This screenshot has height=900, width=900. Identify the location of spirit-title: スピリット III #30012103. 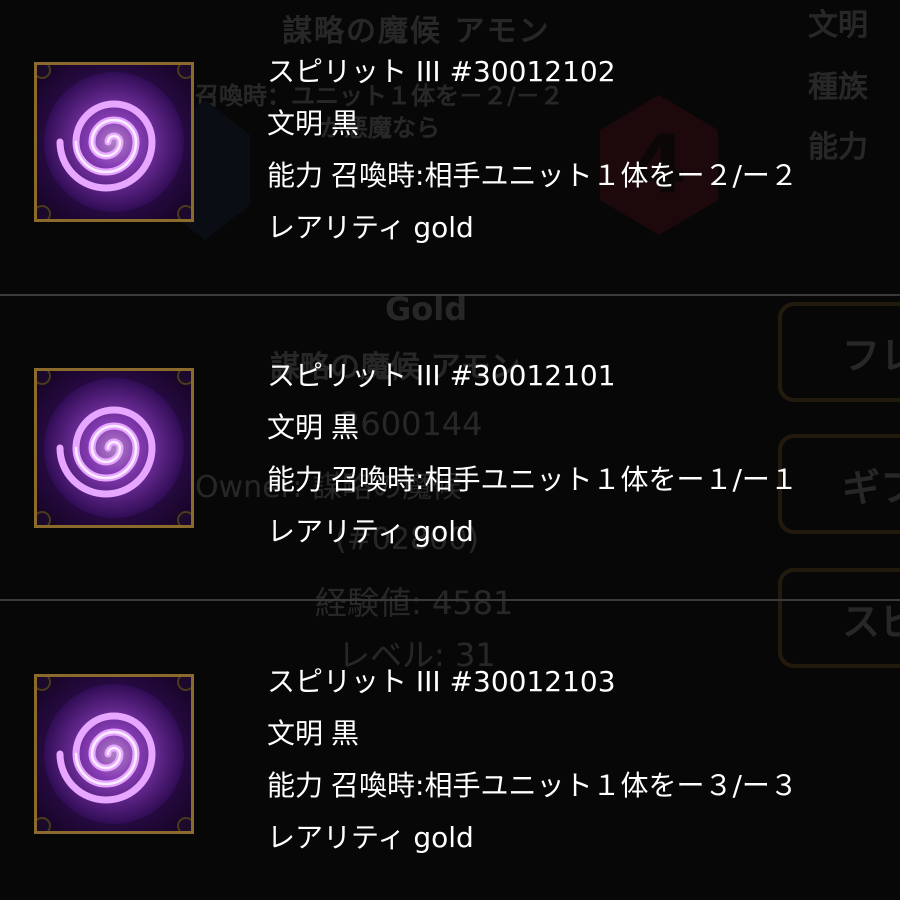
(441, 681).